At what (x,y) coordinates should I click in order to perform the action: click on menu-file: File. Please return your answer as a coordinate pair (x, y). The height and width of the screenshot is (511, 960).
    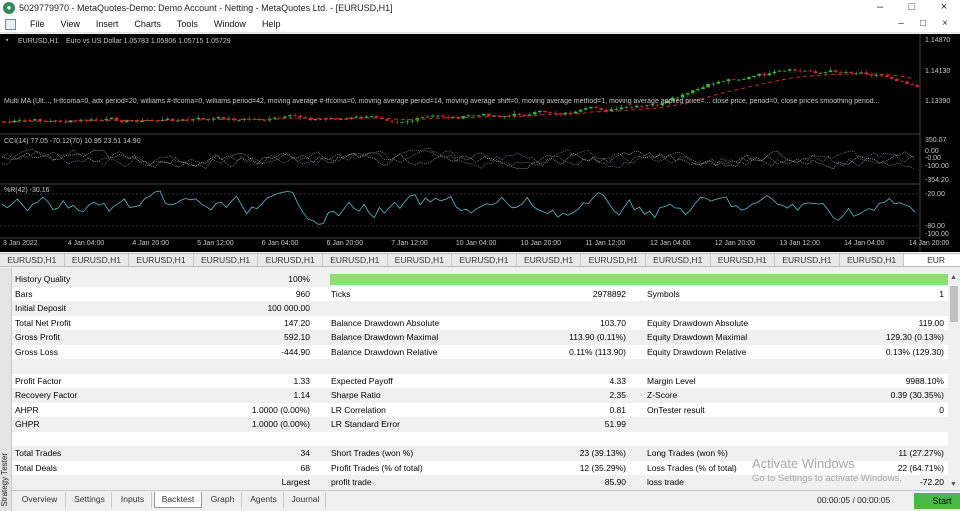
    Looking at the image, I should click on (37, 24).